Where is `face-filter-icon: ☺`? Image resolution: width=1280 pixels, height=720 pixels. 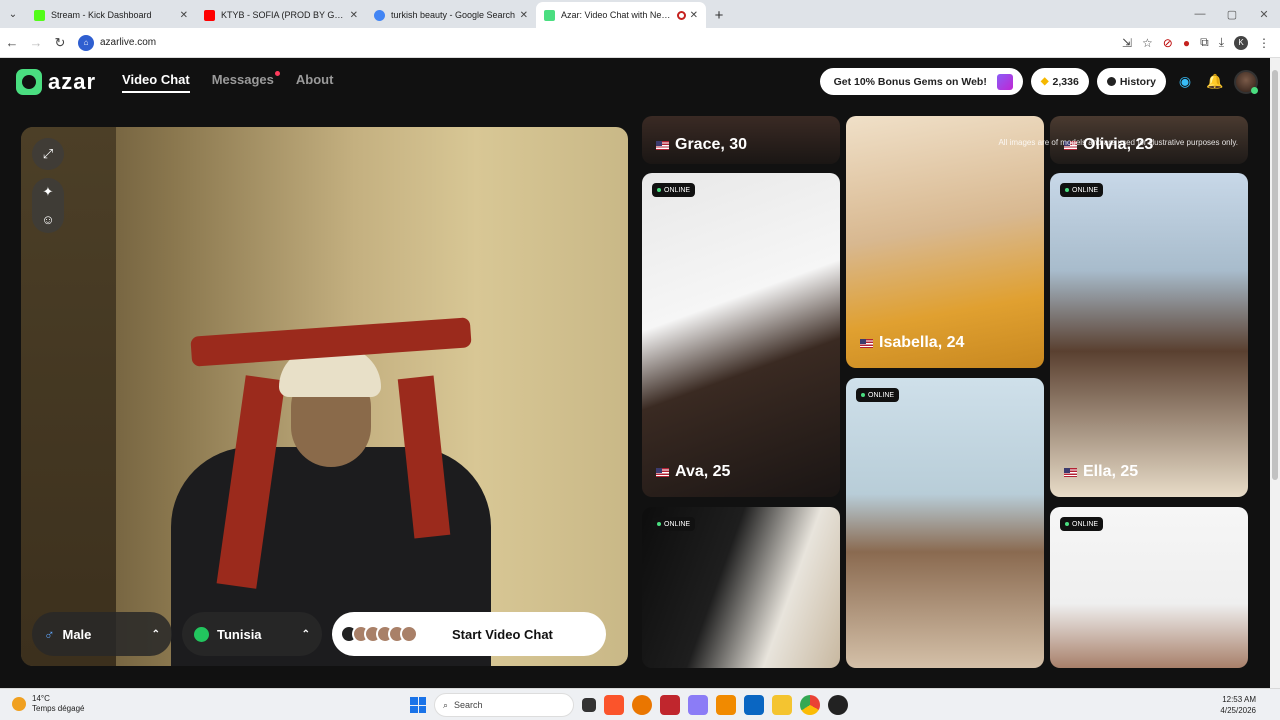
face-filter-icon: ☺ is located at coordinates (47, 219).